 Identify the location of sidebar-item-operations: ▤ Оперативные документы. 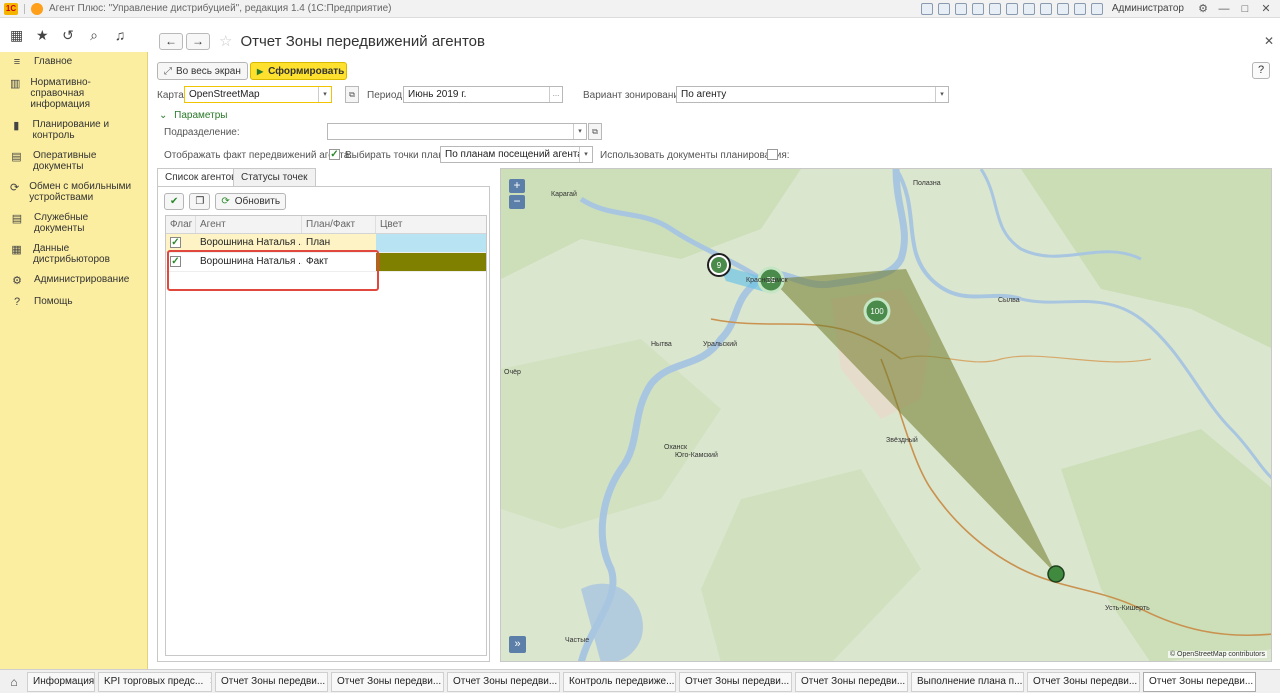
(73, 161).